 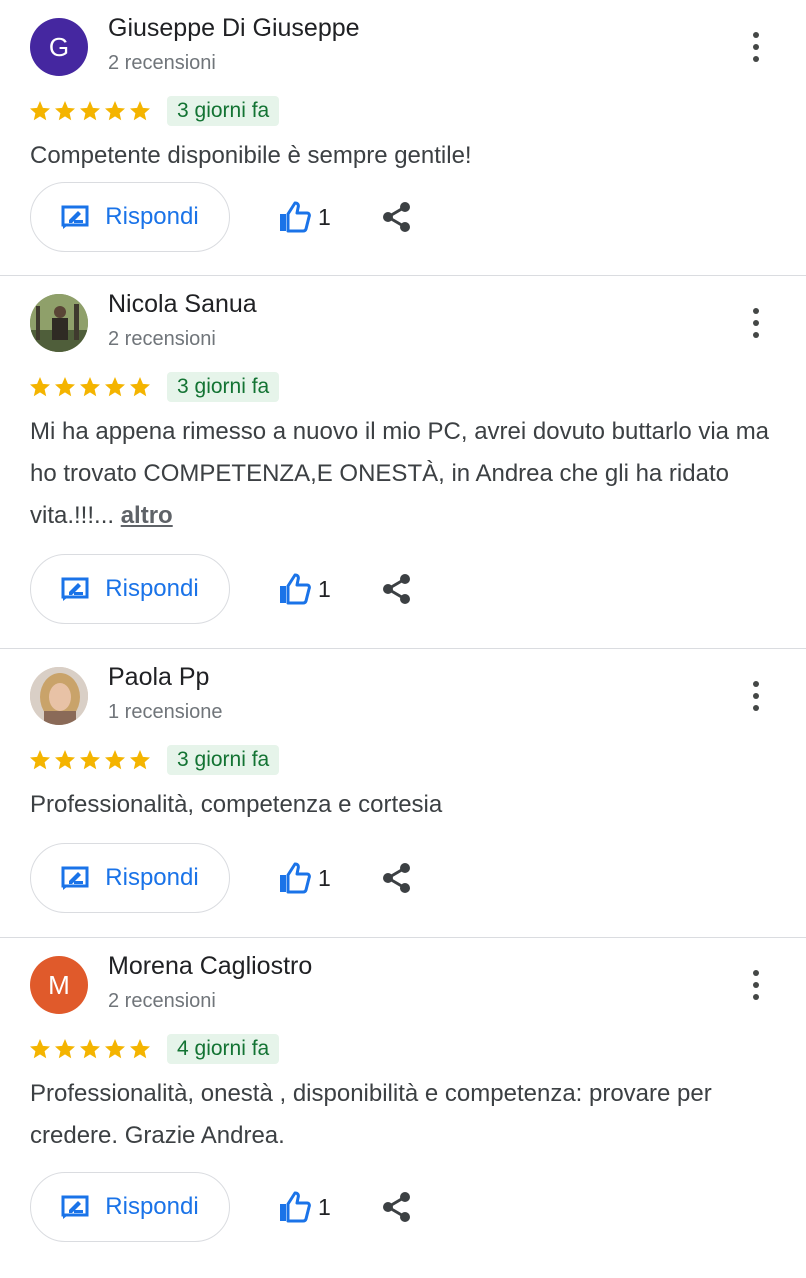 I want to click on review-count: 1 recensione, so click(x=165, y=712).